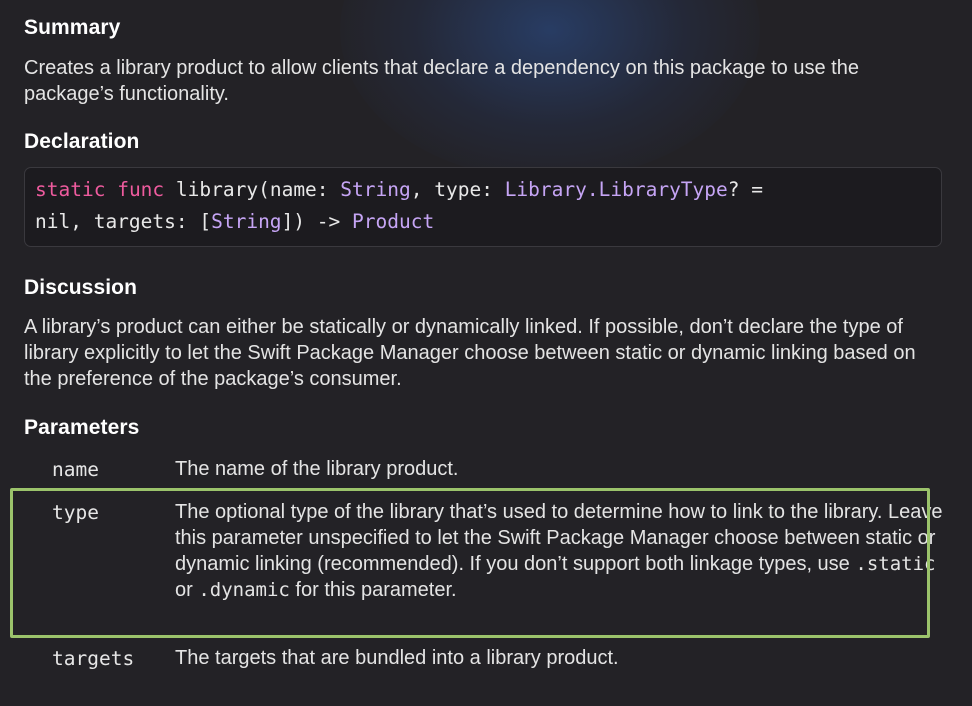 Image resolution: width=972 pixels, height=706 pixels. Describe the element at coordinates (546, 189) in the screenshot. I see `type-library: Library` at that location.